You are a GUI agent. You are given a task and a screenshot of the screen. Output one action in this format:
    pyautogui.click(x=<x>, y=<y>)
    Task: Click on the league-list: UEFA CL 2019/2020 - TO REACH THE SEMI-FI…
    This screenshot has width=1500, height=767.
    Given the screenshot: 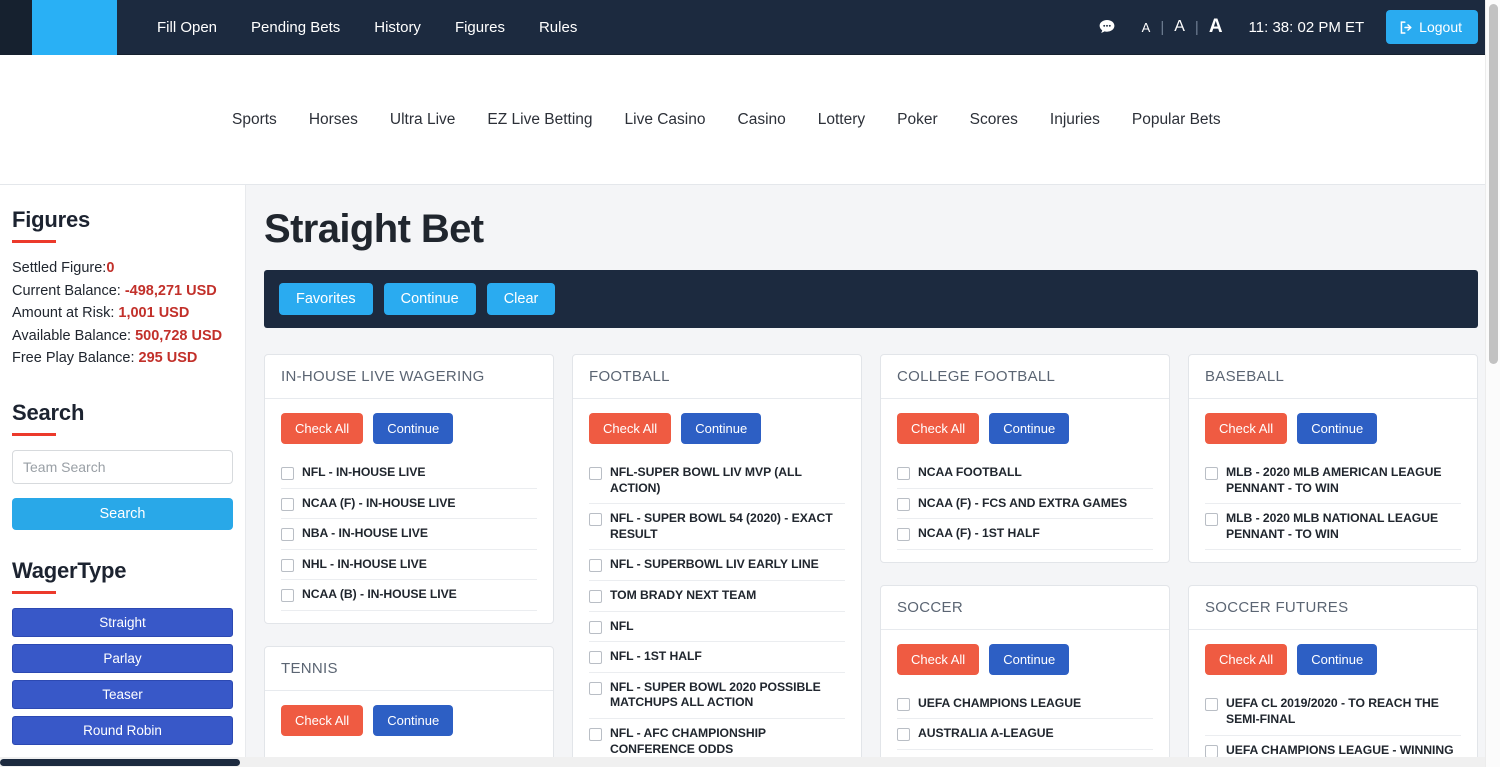 What is the action you would take?
    pyautogui.click(x=1333, y=727)
    